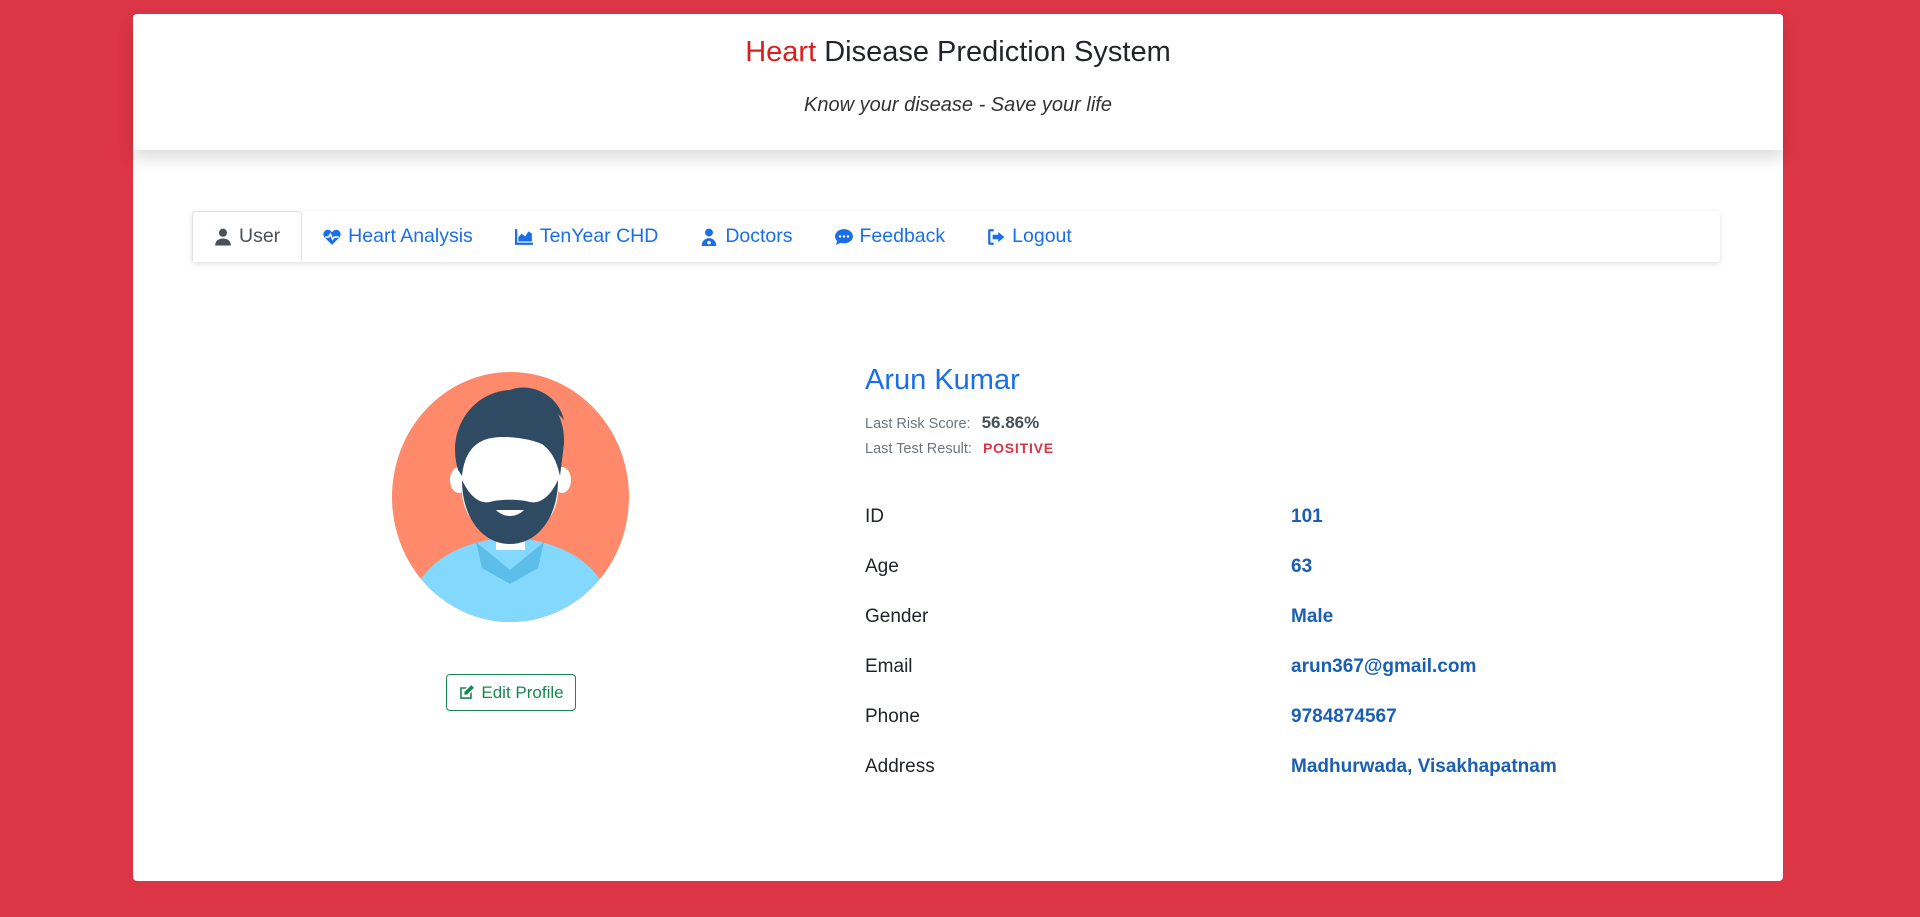 The width and height of the screenshot is (1920, 917). What do you see at coordinates (510, 497) in the screenshot?
I see `avatar` at bounding box center [510, 497].